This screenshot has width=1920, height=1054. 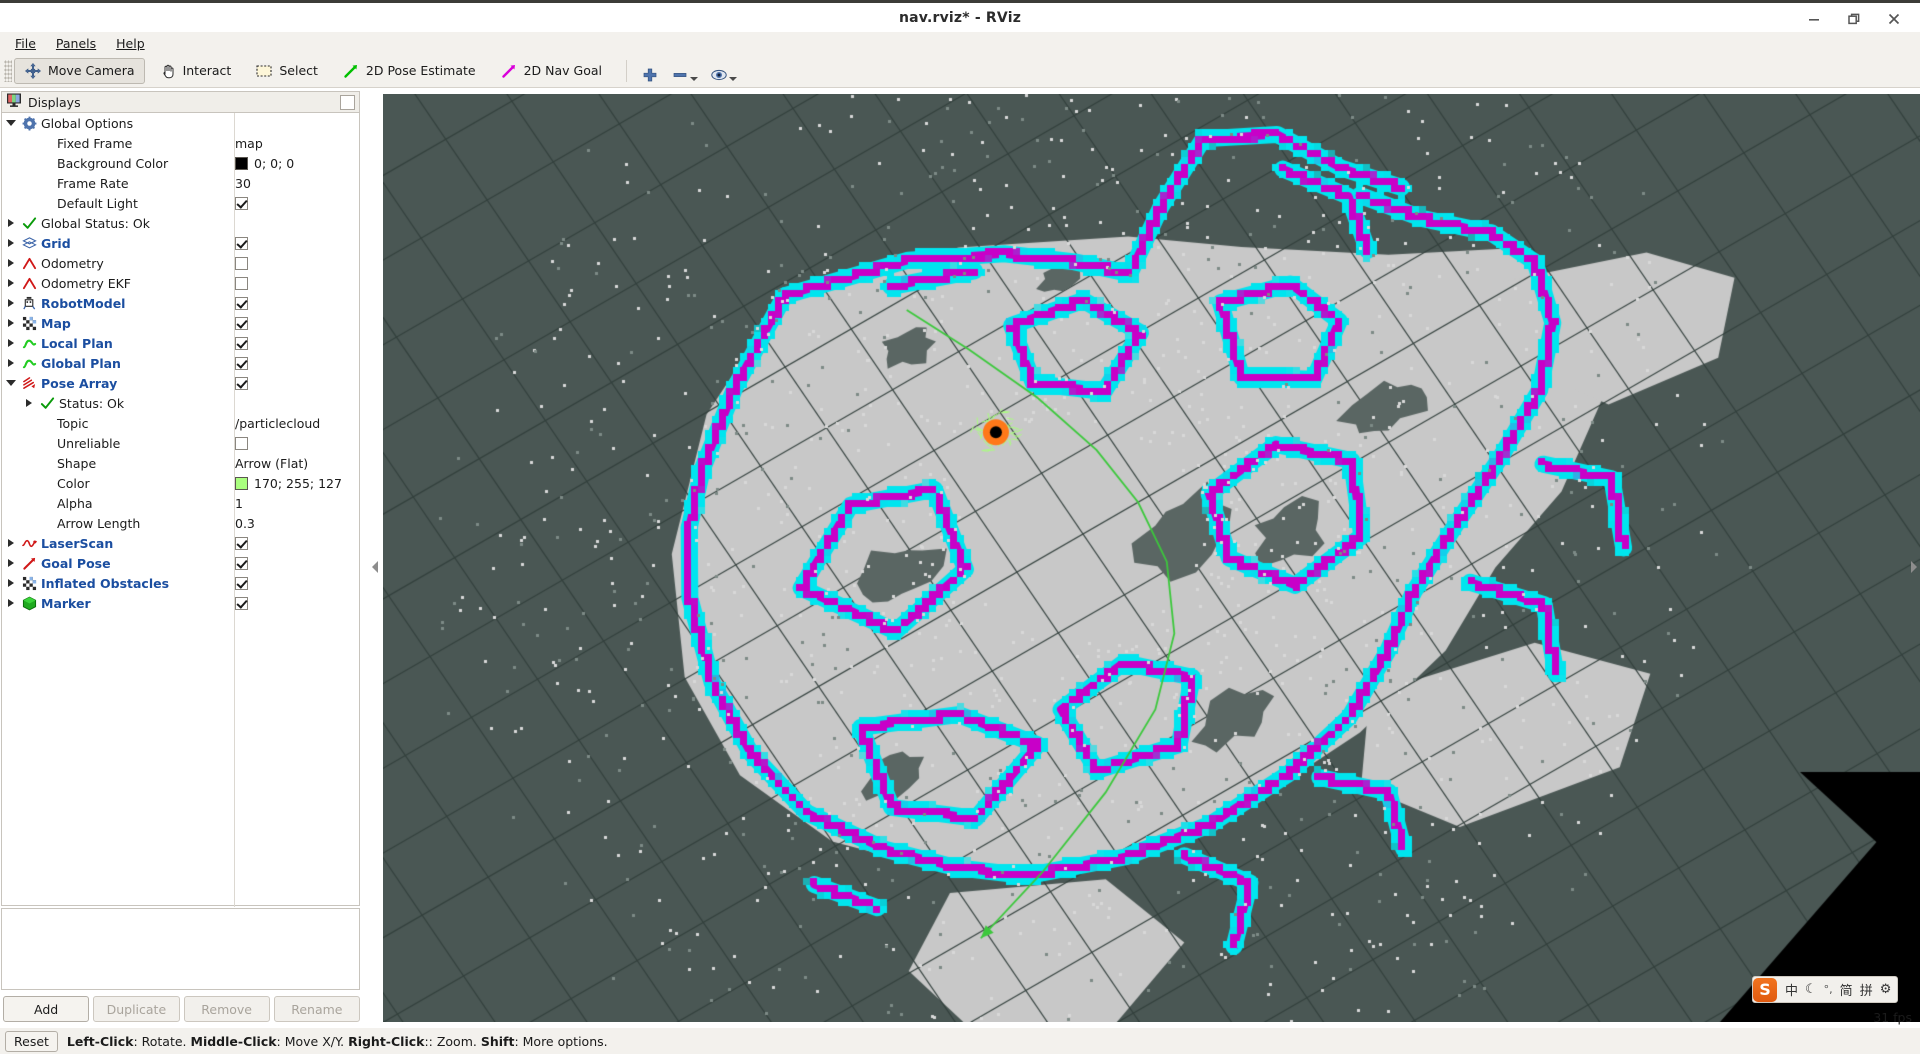 What do you see at coordinates (180, 503) in the screenshot?
I see `tree-row-alpha: Alpha 1` at bounding box center [180, 503].